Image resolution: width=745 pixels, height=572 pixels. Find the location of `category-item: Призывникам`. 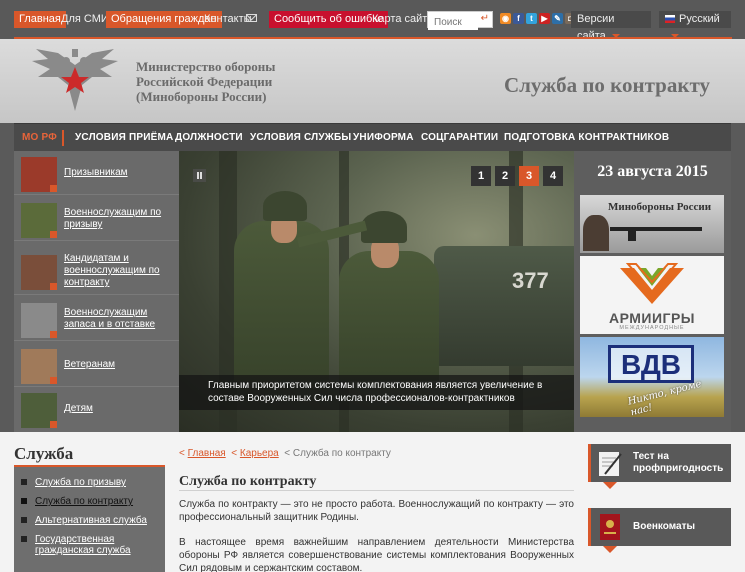

category-item: Призывникам is located at coordinates (96, 173).